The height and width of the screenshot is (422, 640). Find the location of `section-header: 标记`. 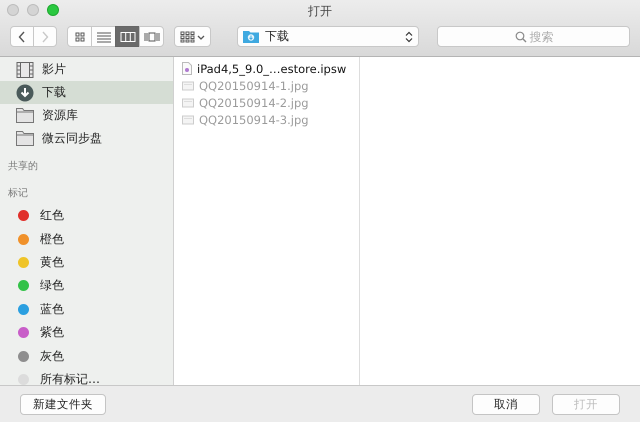

section-header: 标记 is located at coordinates (18, 193).